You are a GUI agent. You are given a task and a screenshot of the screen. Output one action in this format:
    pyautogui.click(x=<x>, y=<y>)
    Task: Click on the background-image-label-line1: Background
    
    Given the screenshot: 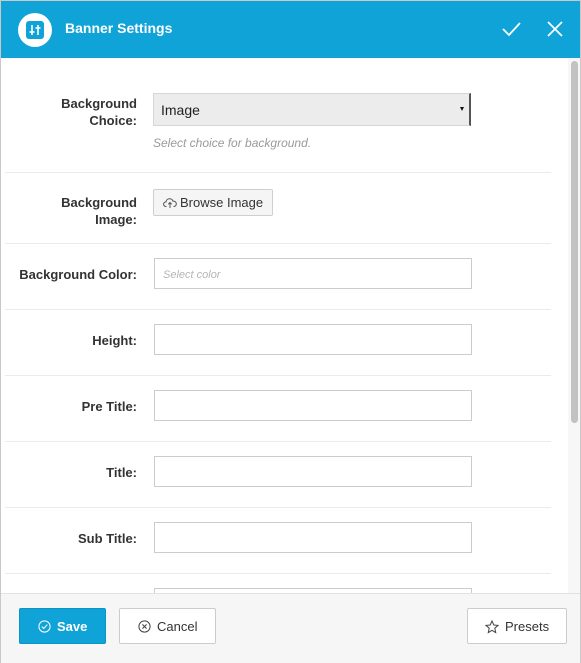 What is the action you would take?
    pyautogui.click(x=99, y=202)
    